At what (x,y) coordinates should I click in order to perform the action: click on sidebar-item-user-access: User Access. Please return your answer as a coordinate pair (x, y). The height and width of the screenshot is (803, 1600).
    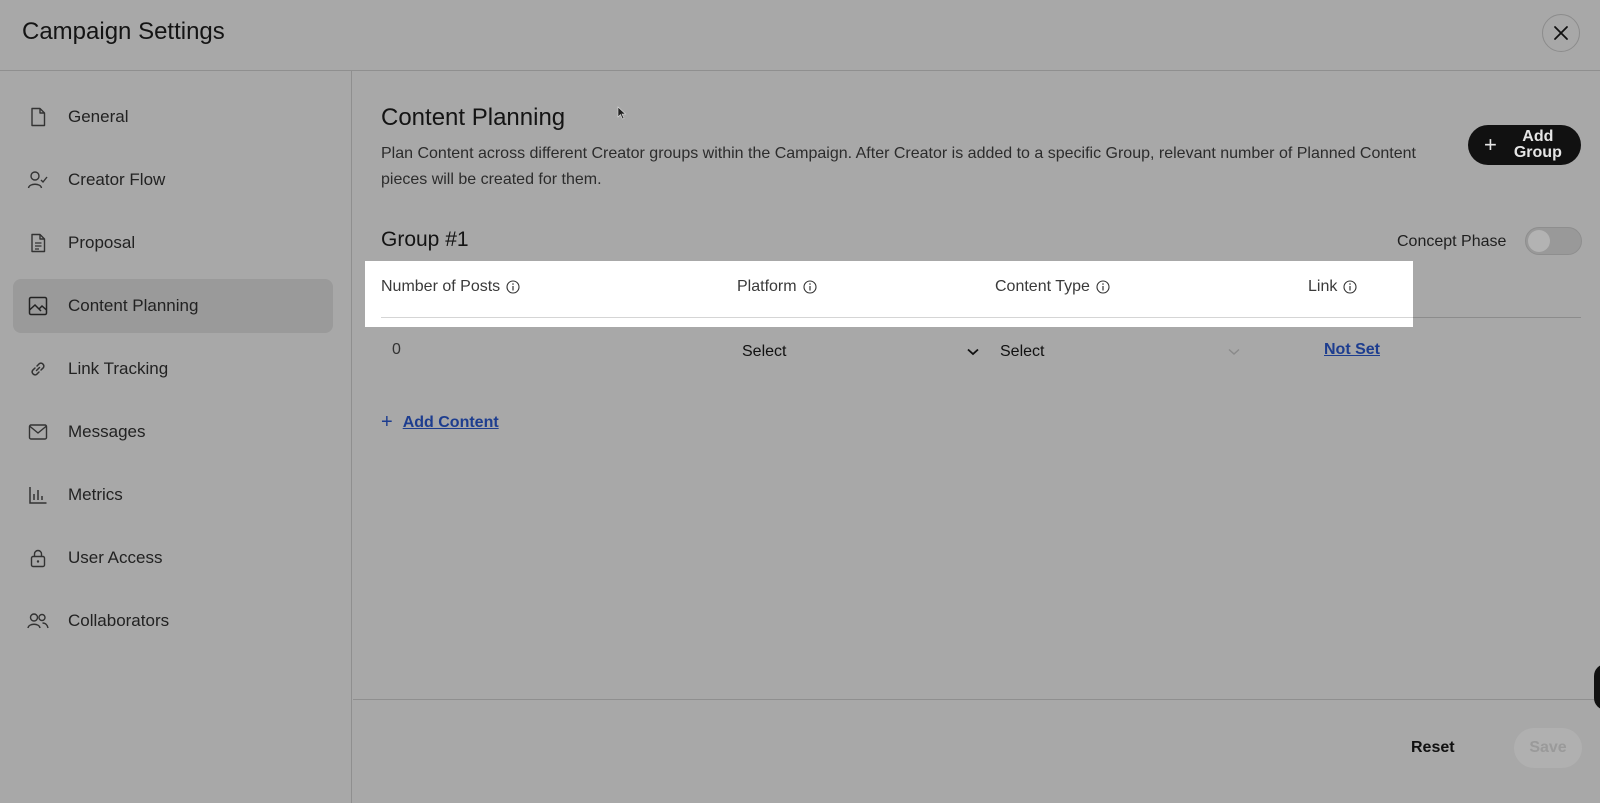
    Looking at the image, I should click on (173, 558).